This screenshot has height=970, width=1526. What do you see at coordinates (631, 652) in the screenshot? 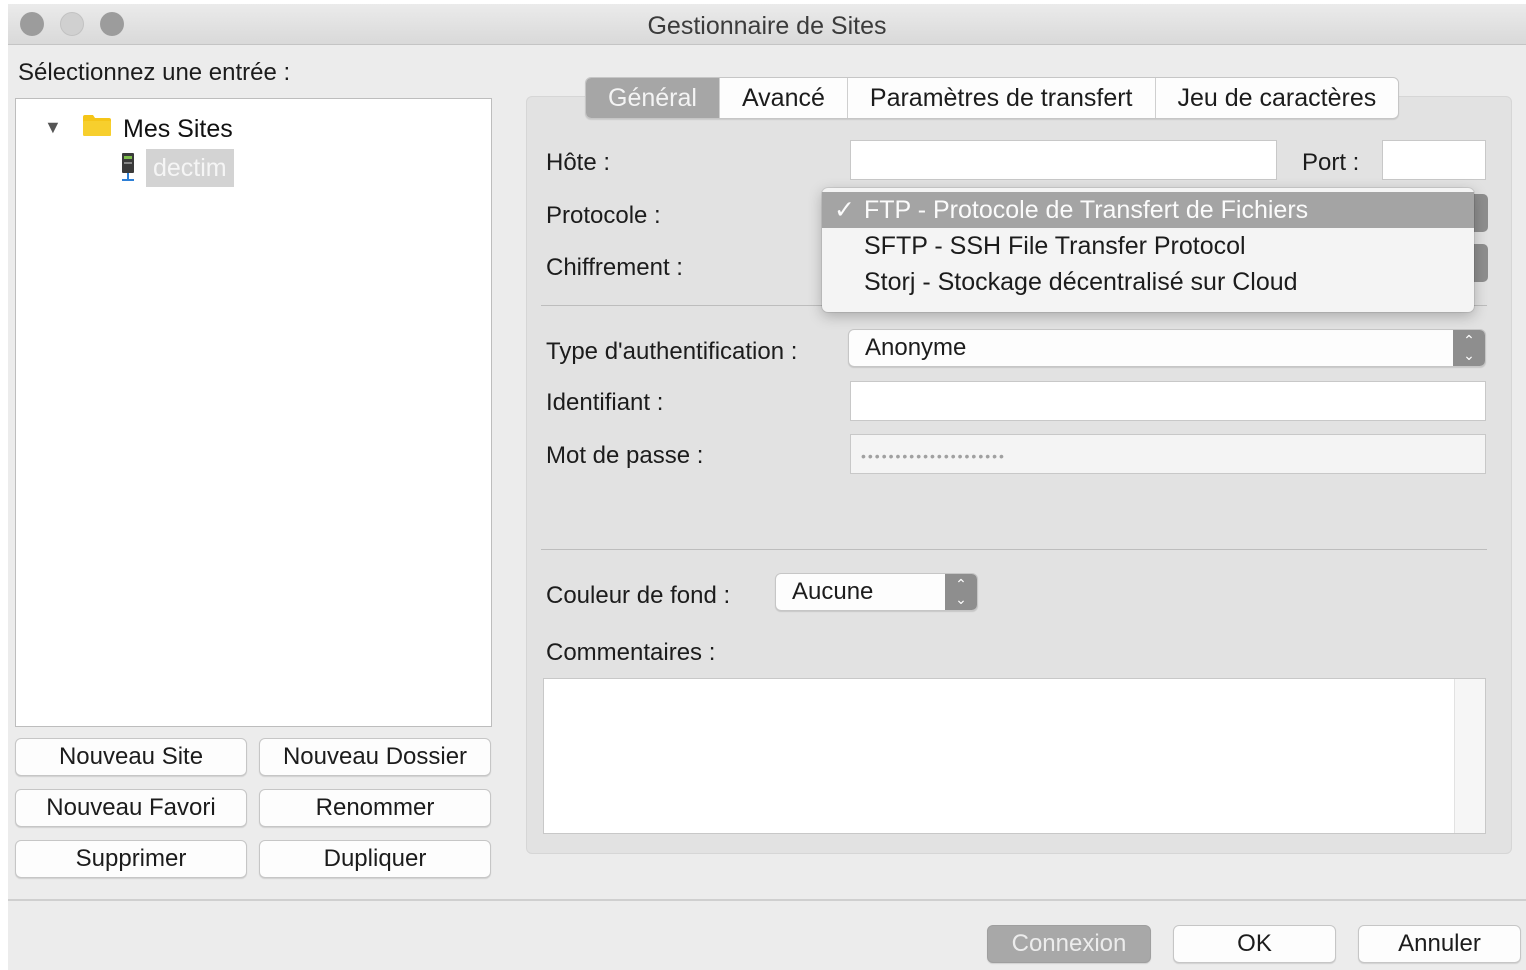
I see `comments-label: Commentaires :` at bounding box center [631, 652].